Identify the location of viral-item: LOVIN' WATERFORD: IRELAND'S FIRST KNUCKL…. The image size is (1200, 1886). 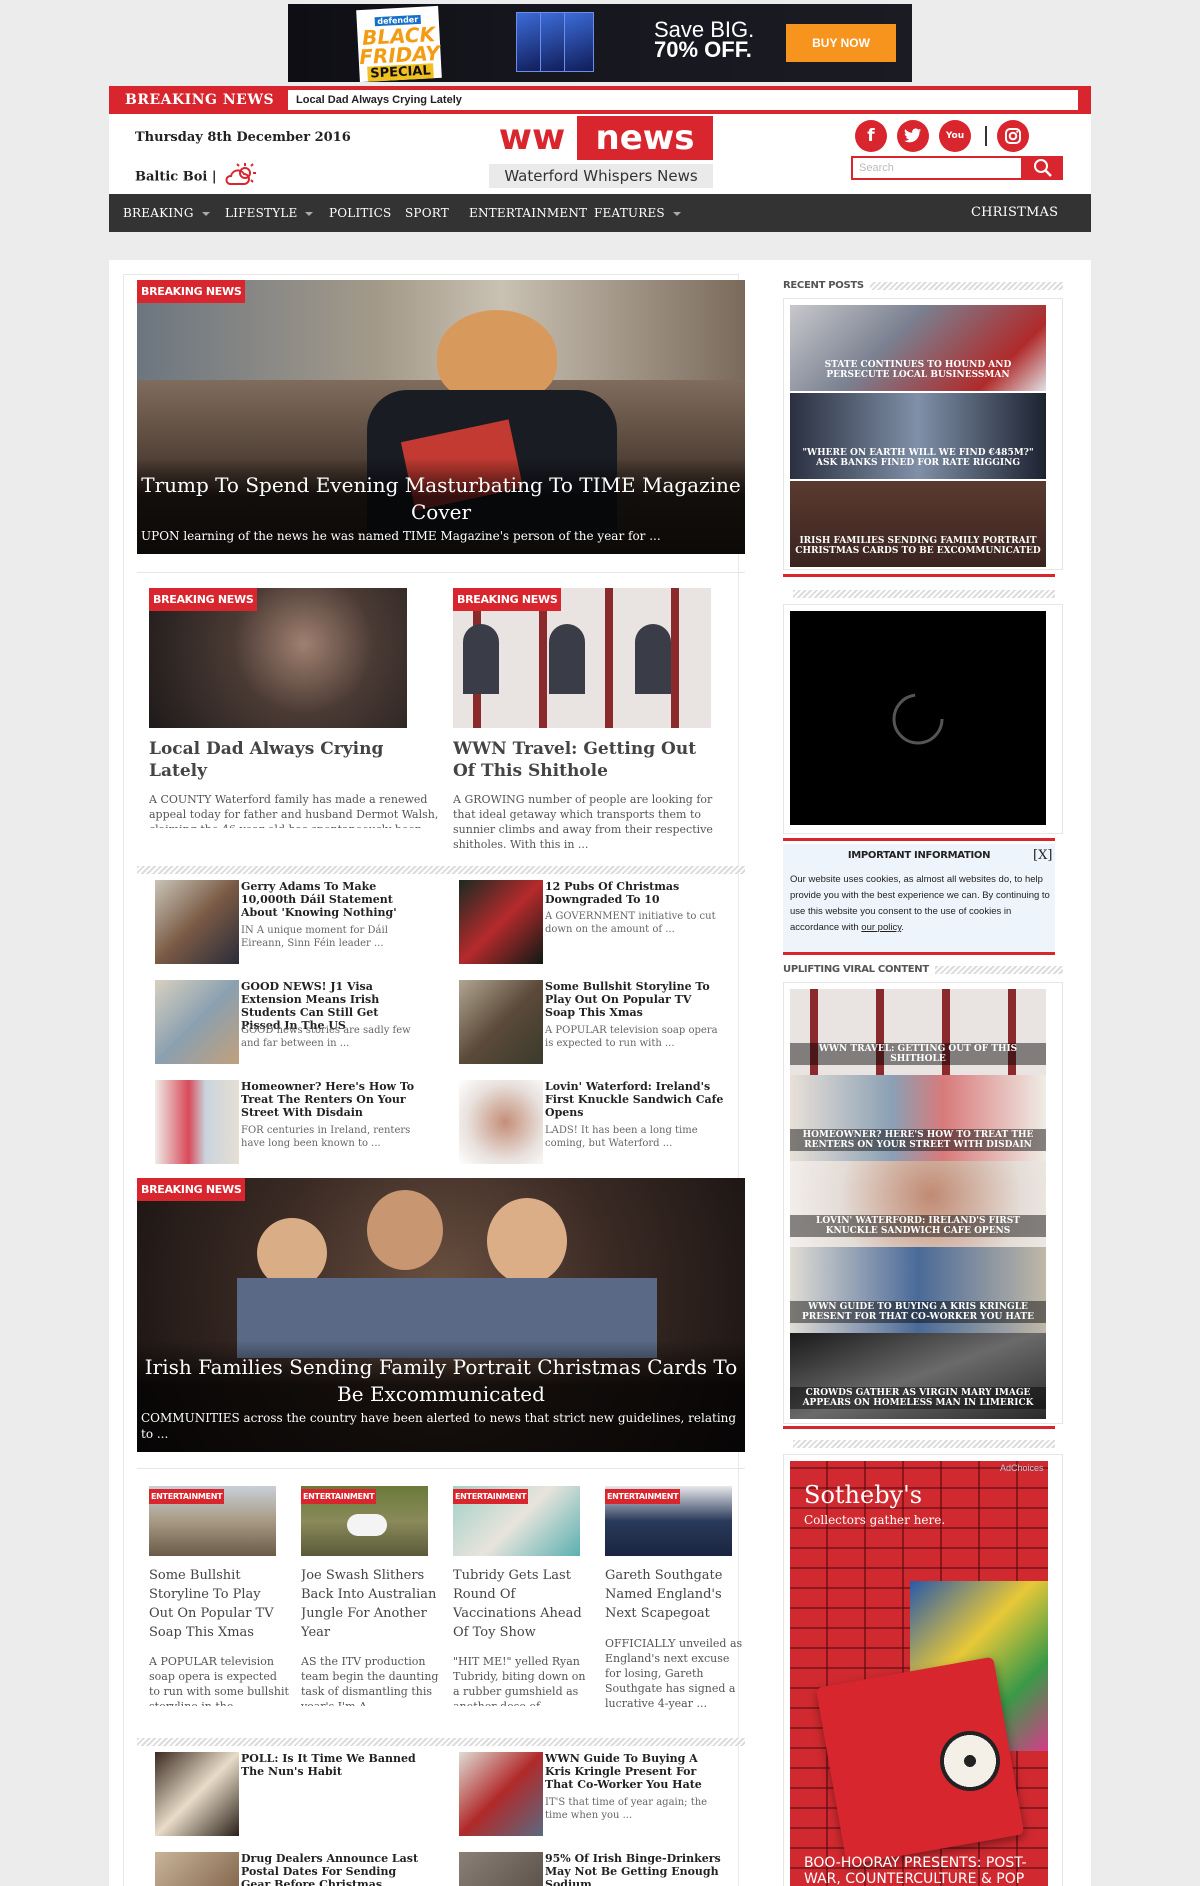
(918, 1204).